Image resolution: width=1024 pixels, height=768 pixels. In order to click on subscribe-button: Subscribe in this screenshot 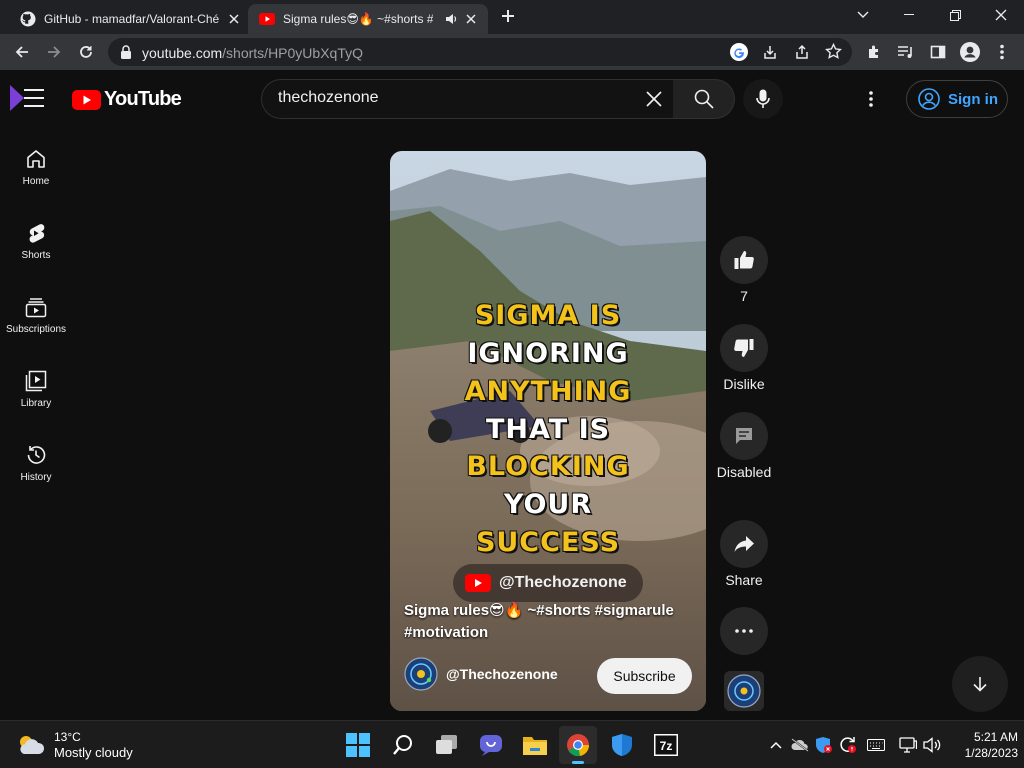, I will do `click(644, 676)`.